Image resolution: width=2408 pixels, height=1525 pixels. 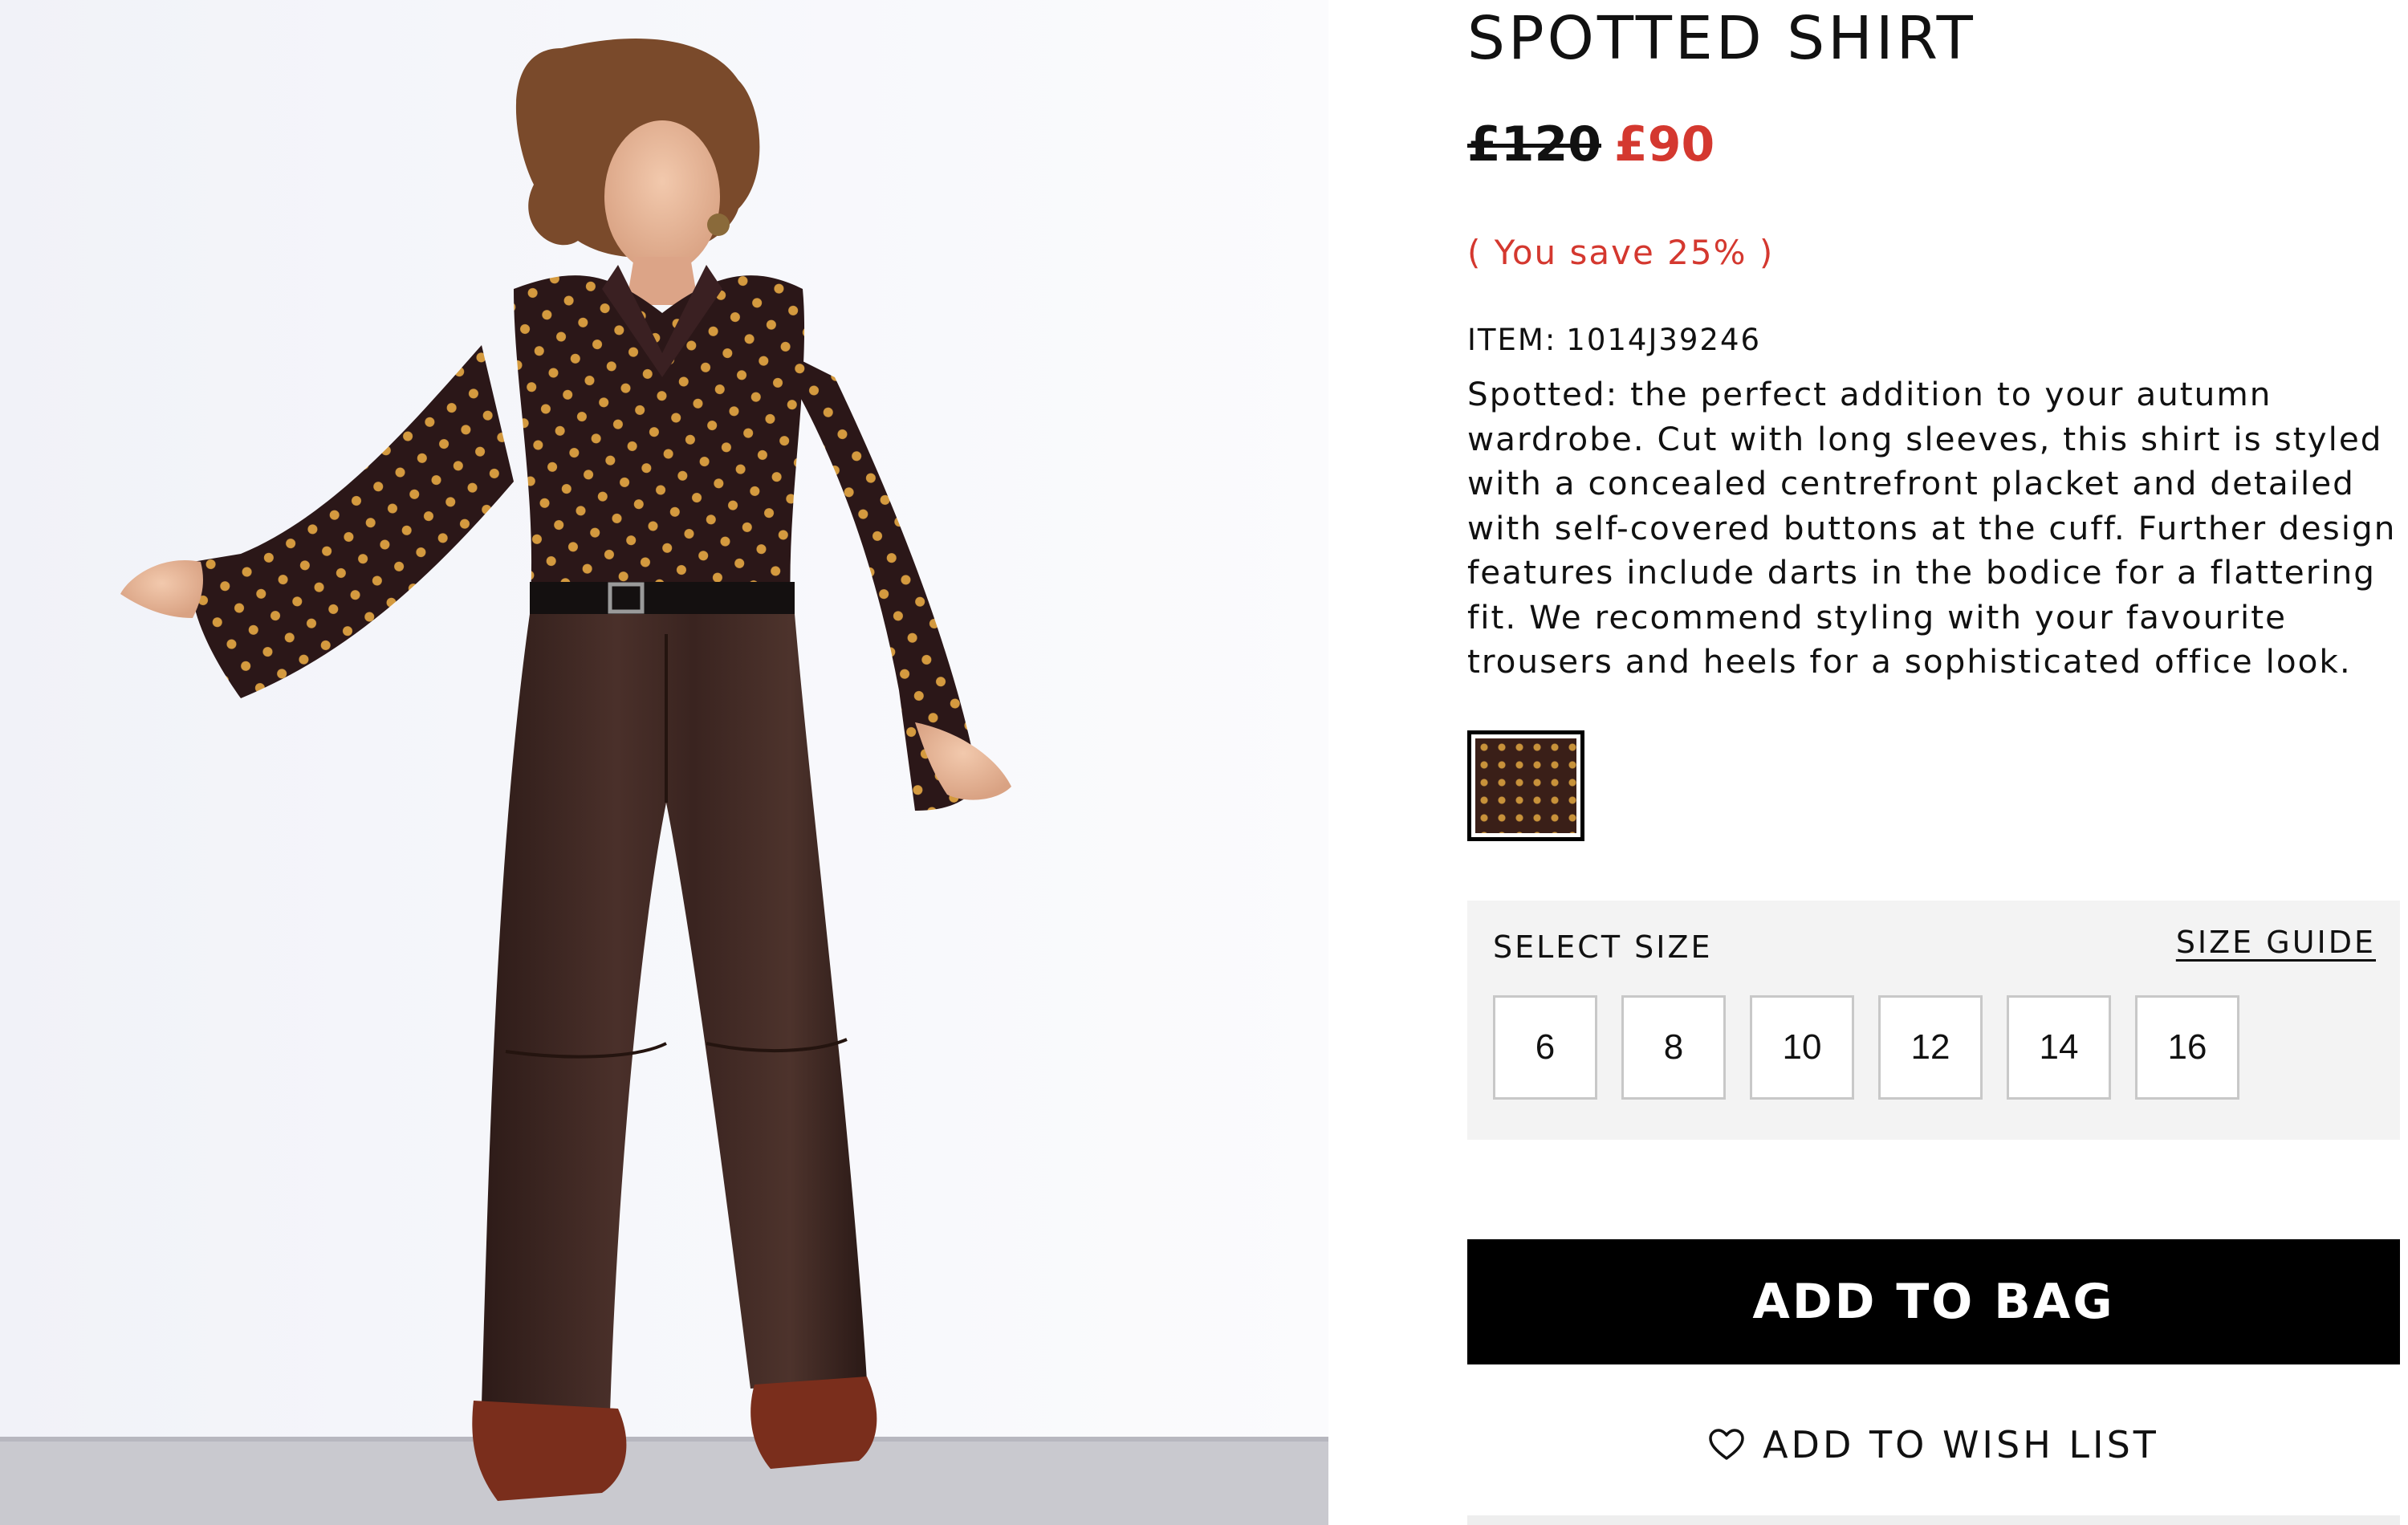 I want to click on size-option: 16, so click(x=2187, y=1047).